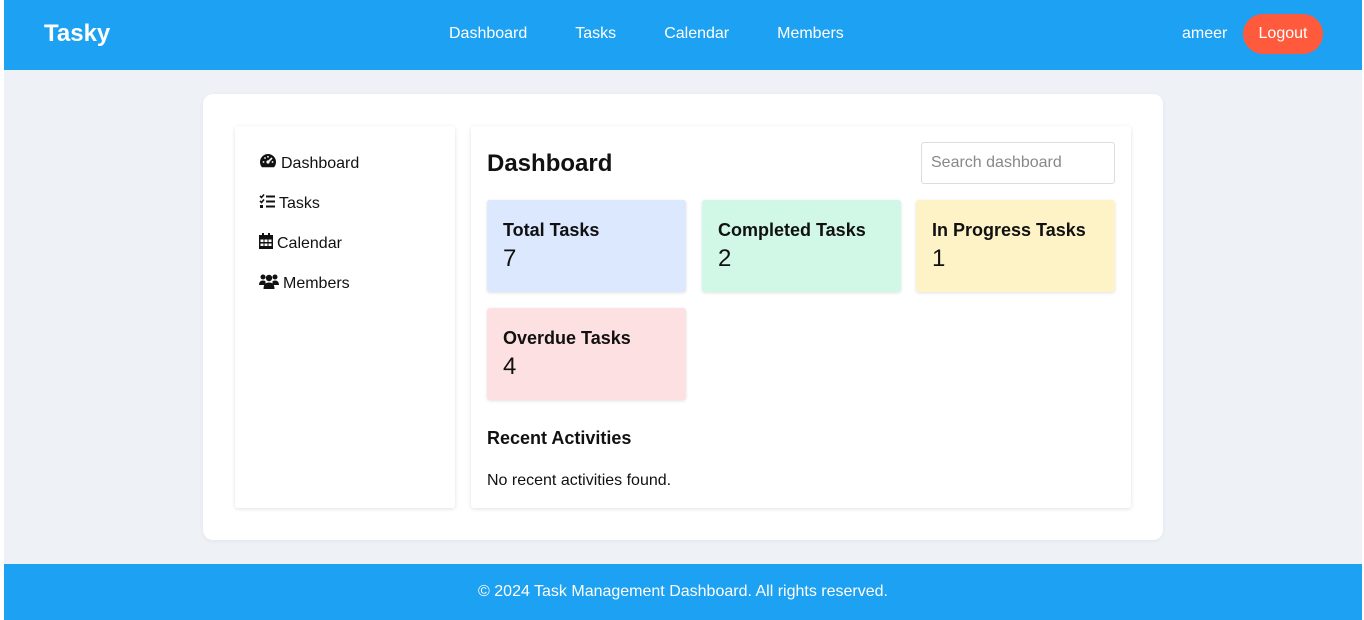  I want to click on card-title: Total Tasks, so click(551, 230).